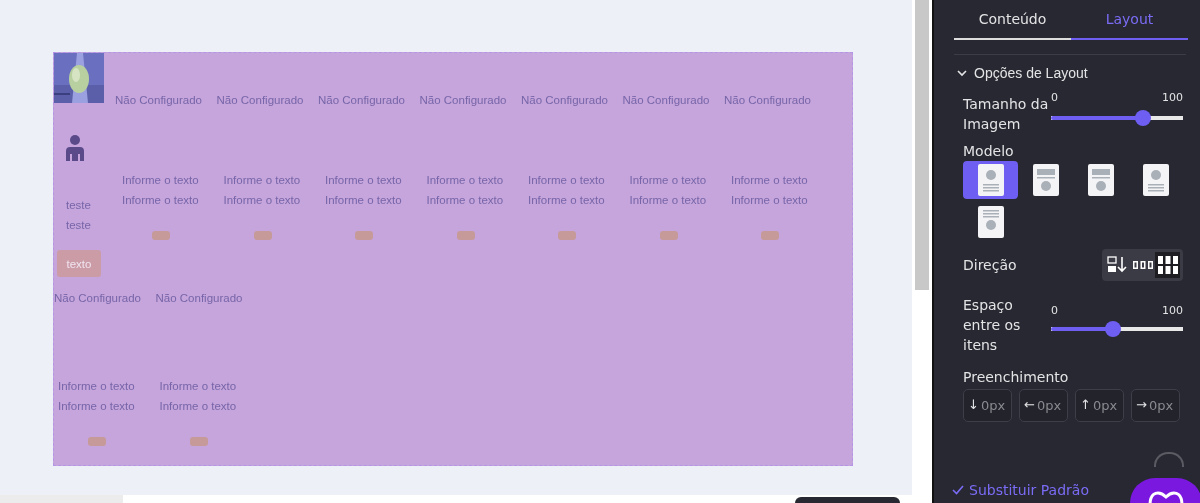 This screenshot has width=1200, height=503. What do you see at coordinates (992, 325) in the screenshot?
I see `slider-label: Espaço entre os itens` at bounding box center [992, 325].